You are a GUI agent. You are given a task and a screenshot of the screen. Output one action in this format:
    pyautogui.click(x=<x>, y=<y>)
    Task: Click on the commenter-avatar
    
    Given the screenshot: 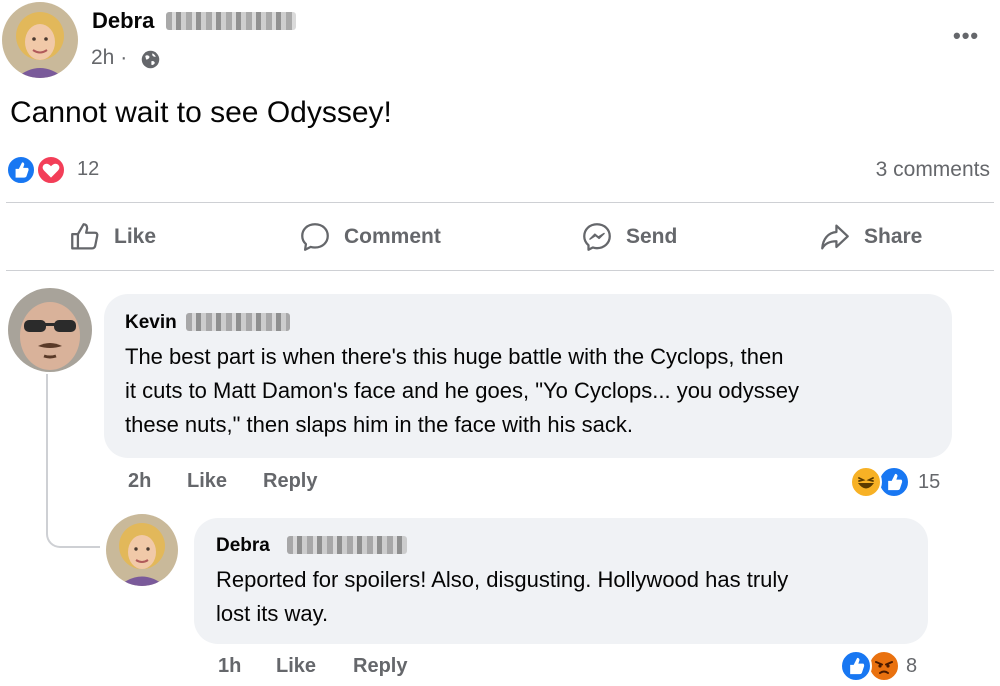 What is the action you would take?
    pyautogui.click(x=50, y=330)
    